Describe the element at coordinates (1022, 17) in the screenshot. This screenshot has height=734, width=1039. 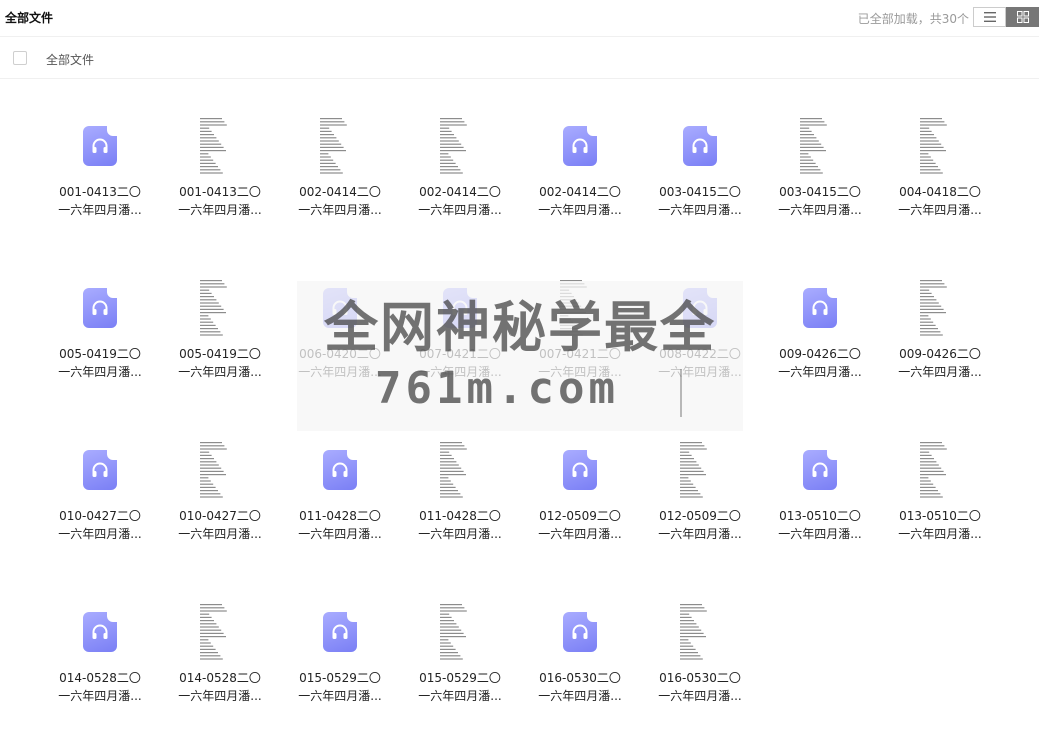
I see `grid-view-button` at that location.